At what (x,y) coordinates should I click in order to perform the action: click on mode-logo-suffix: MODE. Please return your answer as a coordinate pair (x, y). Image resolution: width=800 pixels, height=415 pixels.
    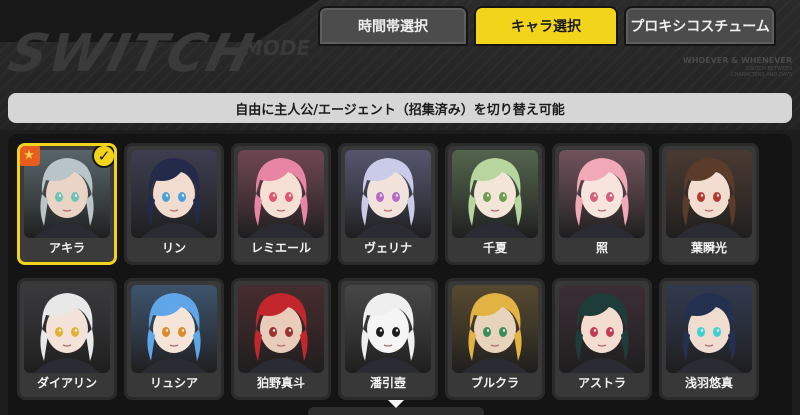
    Looking at the image, I should click on (277, 48).